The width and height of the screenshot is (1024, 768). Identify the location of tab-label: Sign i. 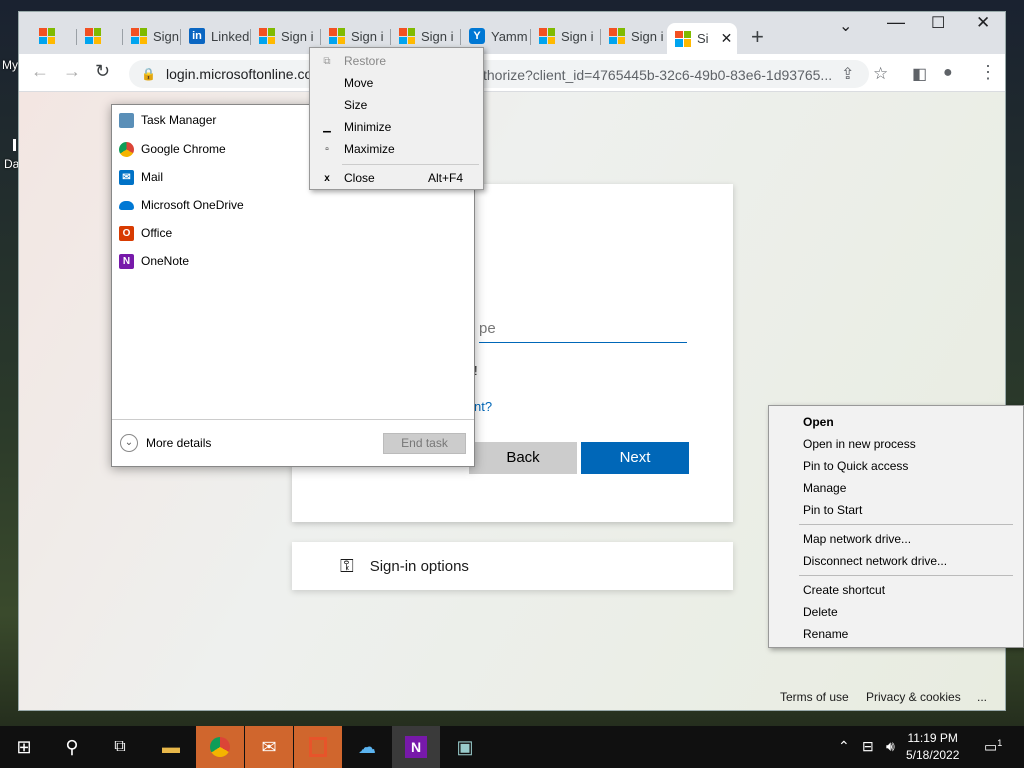
(367, 36).